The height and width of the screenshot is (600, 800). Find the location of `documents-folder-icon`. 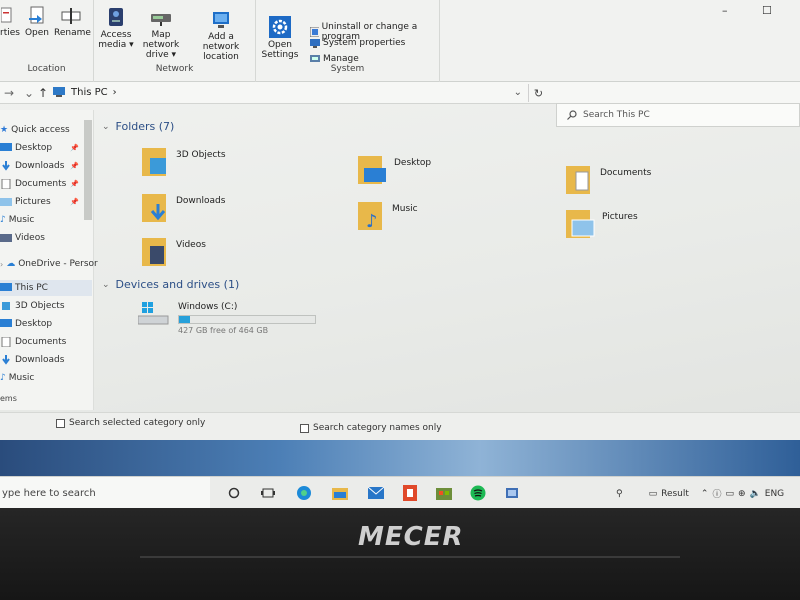

documents-folder-icon is located at coordinates (578, 180).